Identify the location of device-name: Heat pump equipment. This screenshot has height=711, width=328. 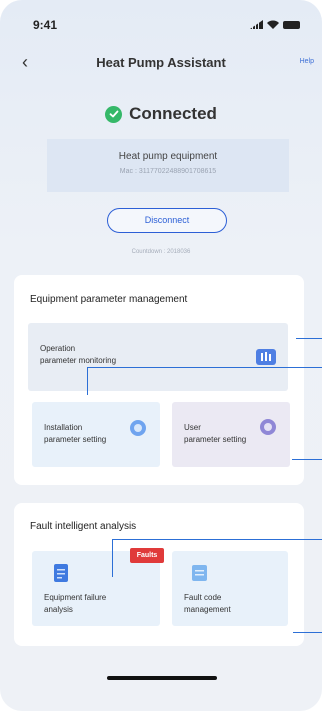
(168, 156).